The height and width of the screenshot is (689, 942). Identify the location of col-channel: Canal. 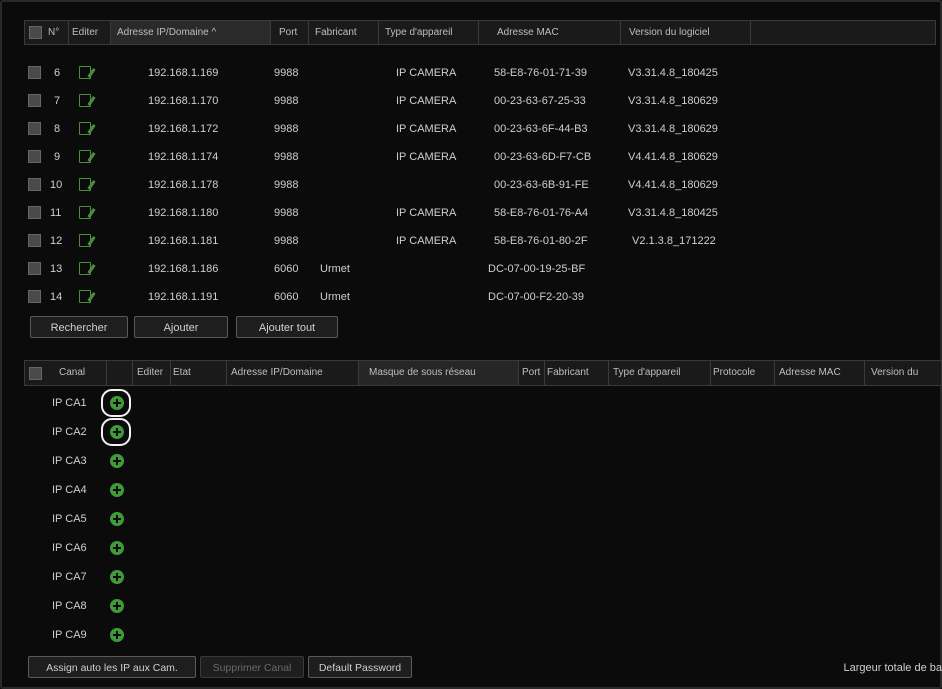
(76, 373).